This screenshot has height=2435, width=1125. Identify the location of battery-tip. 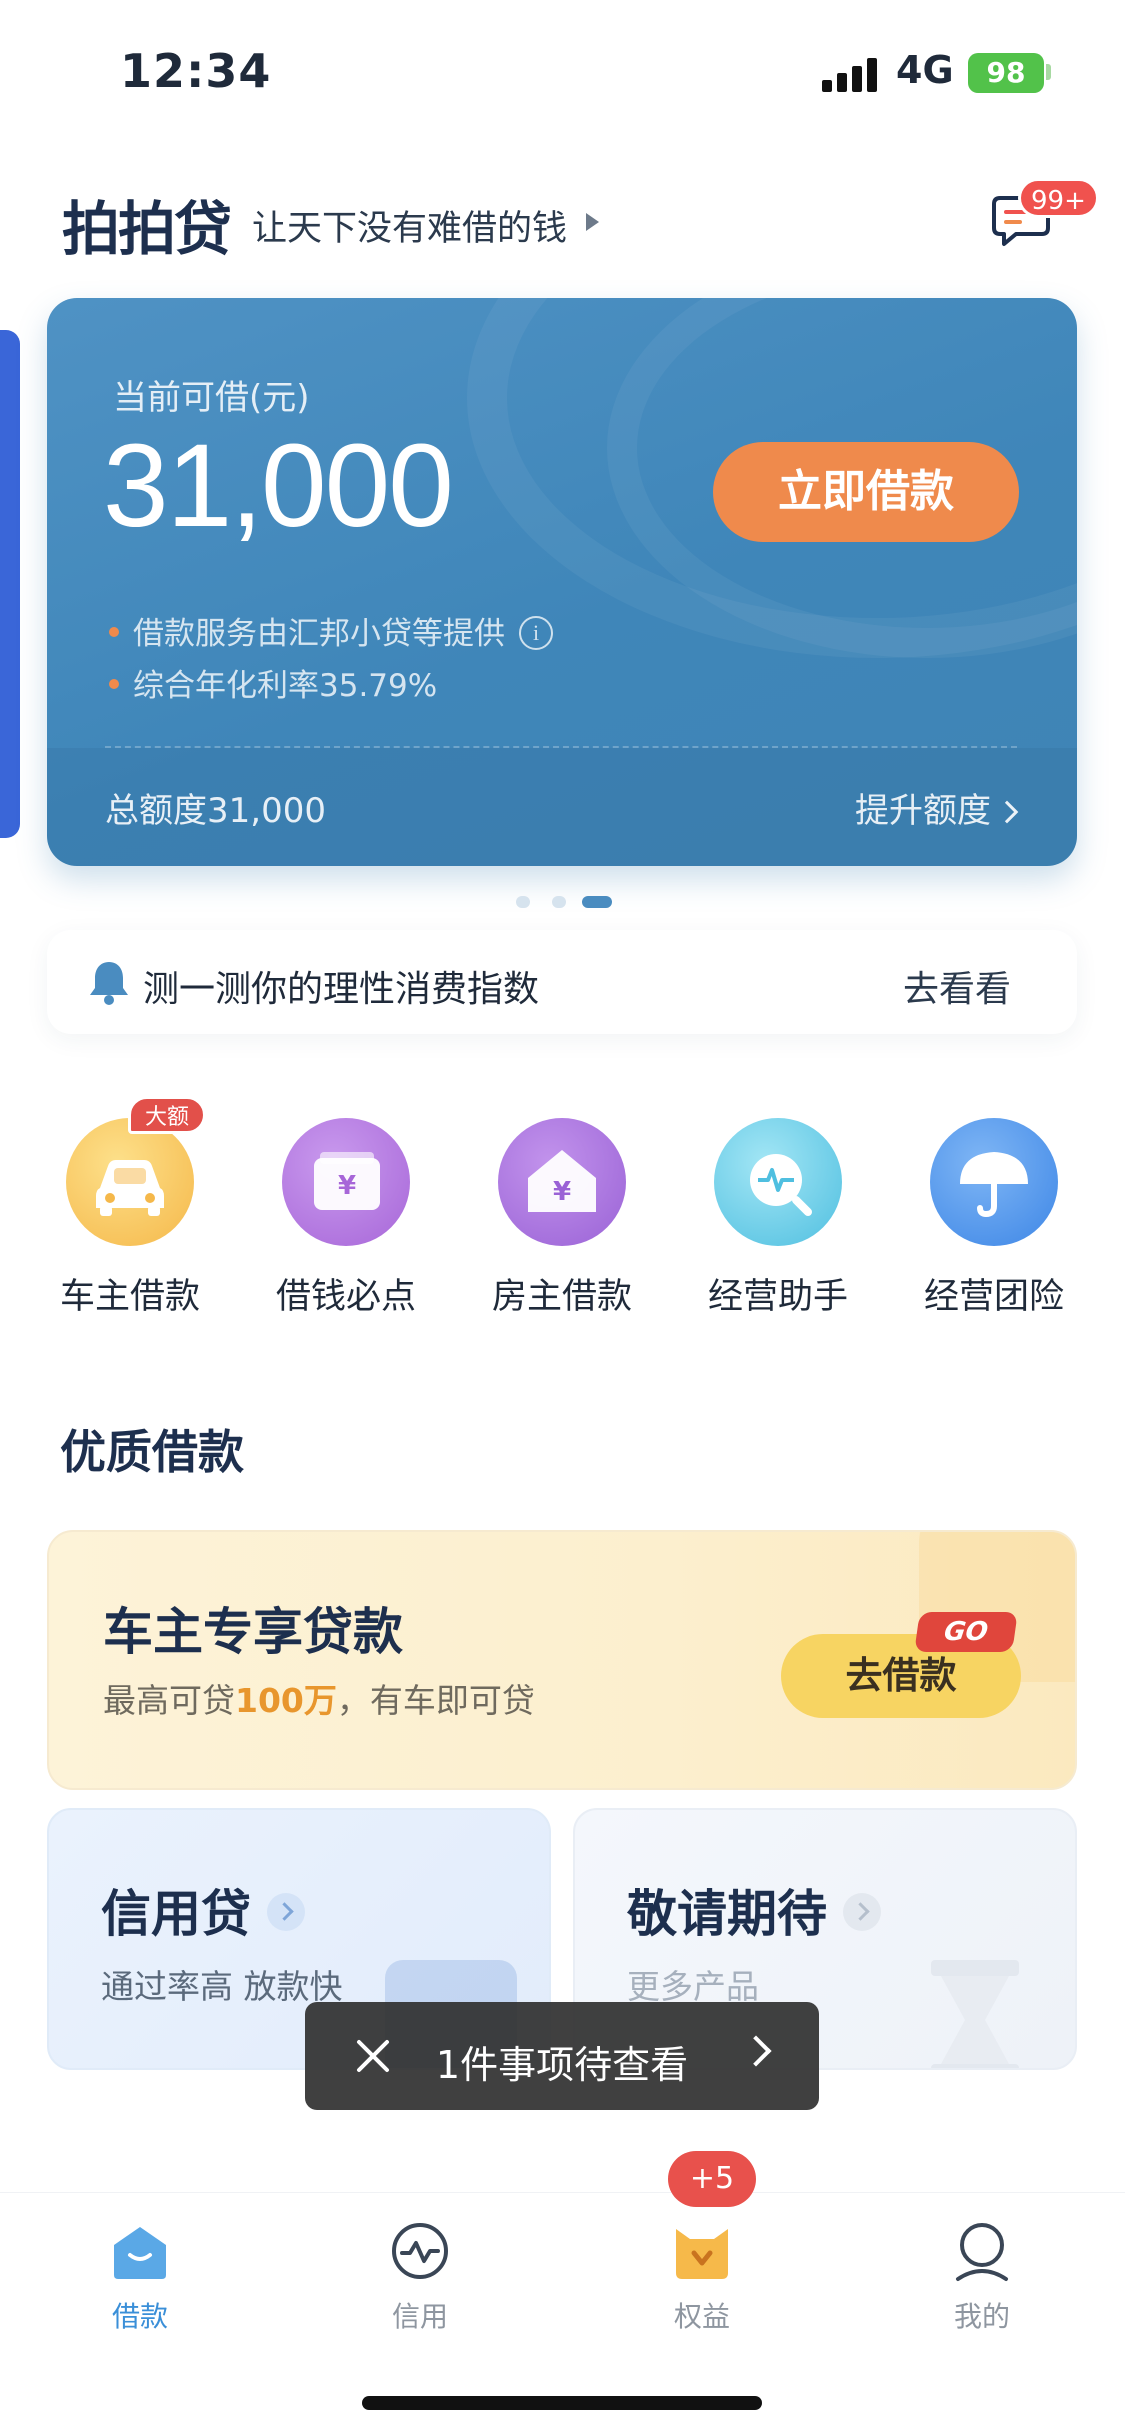
(1048, 72).